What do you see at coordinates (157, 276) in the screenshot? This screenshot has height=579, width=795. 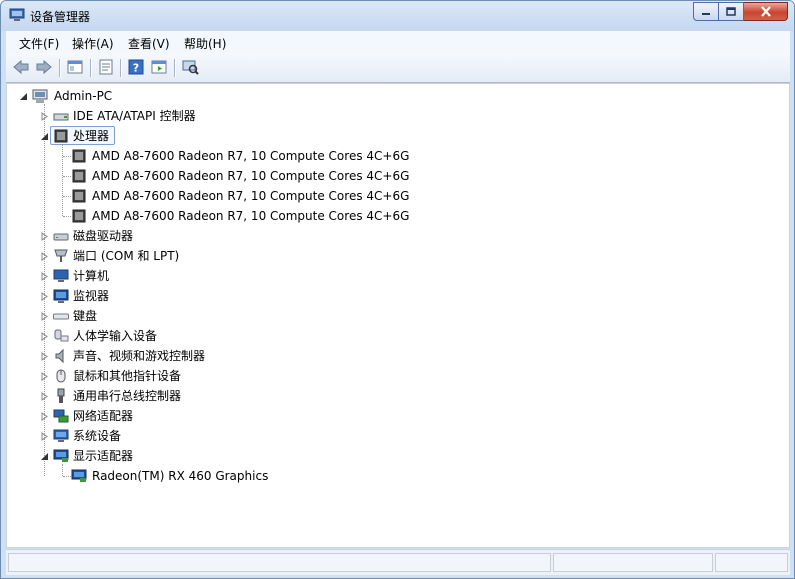 I see `tree-node-computer: 计算机` at bounding box center [157, 276].